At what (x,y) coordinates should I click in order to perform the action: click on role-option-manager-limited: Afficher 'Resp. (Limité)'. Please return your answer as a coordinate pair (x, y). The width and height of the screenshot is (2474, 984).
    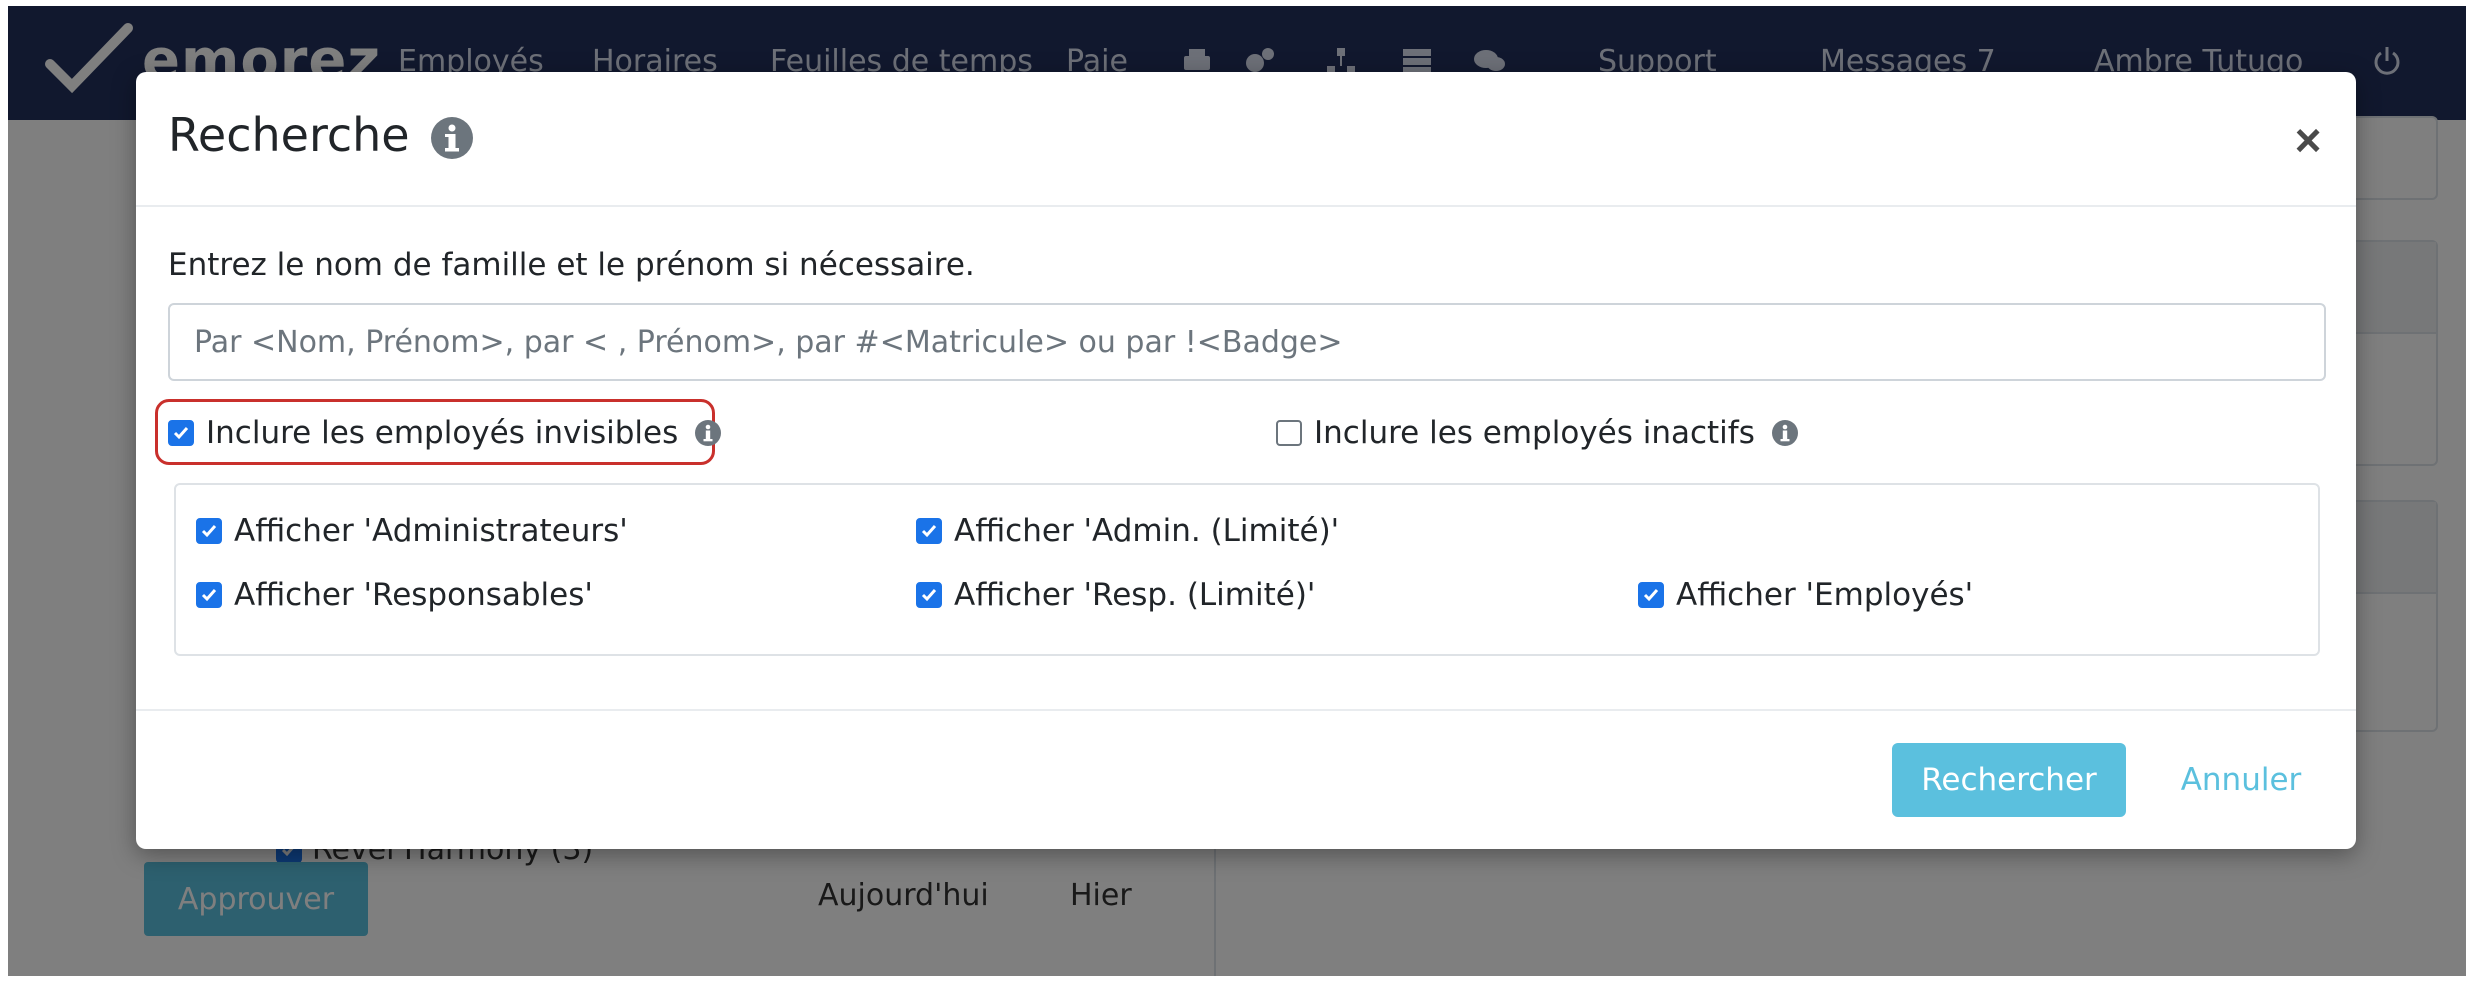
    Looking at the image, I should click on (1115, 595).